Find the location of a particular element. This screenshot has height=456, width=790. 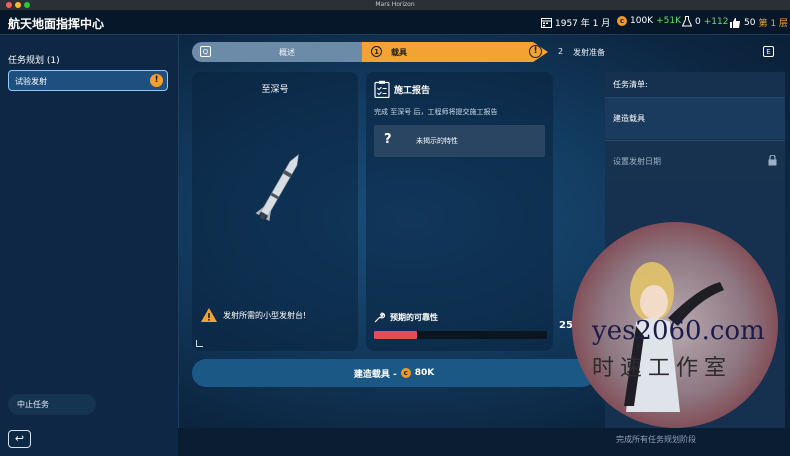

checklist-item-label: 建造载具 is located at coordinates (629, 118).